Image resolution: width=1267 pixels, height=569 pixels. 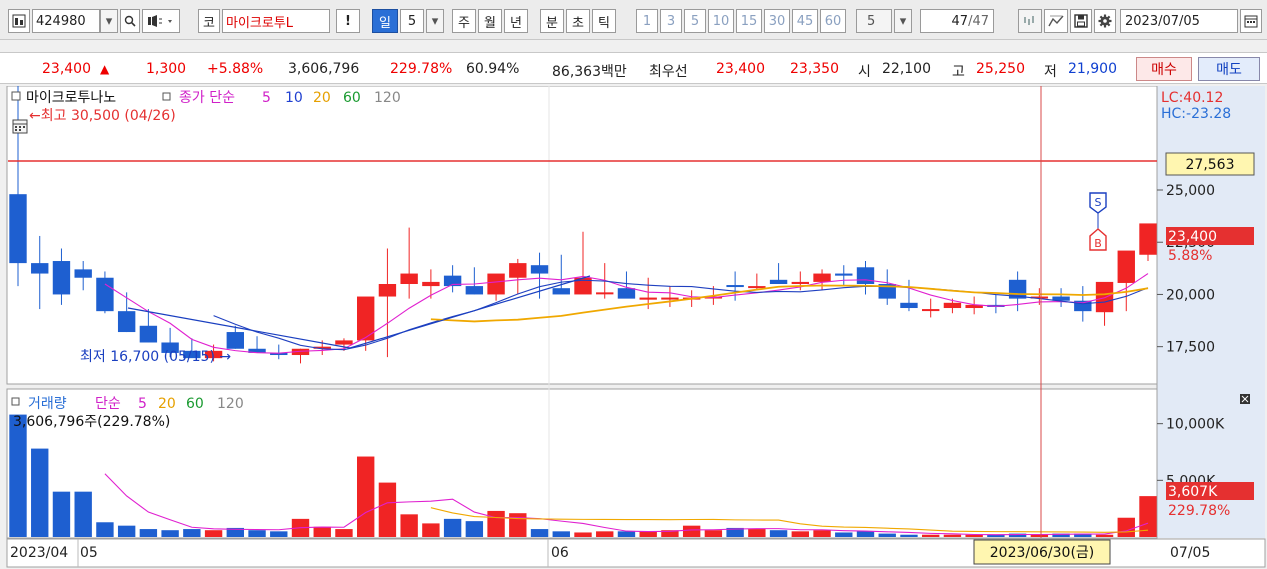 What do you see at coordinates (213, 533) in the screenshot?
I see `volume-bar-05/11` at bounding box center [213, 533].